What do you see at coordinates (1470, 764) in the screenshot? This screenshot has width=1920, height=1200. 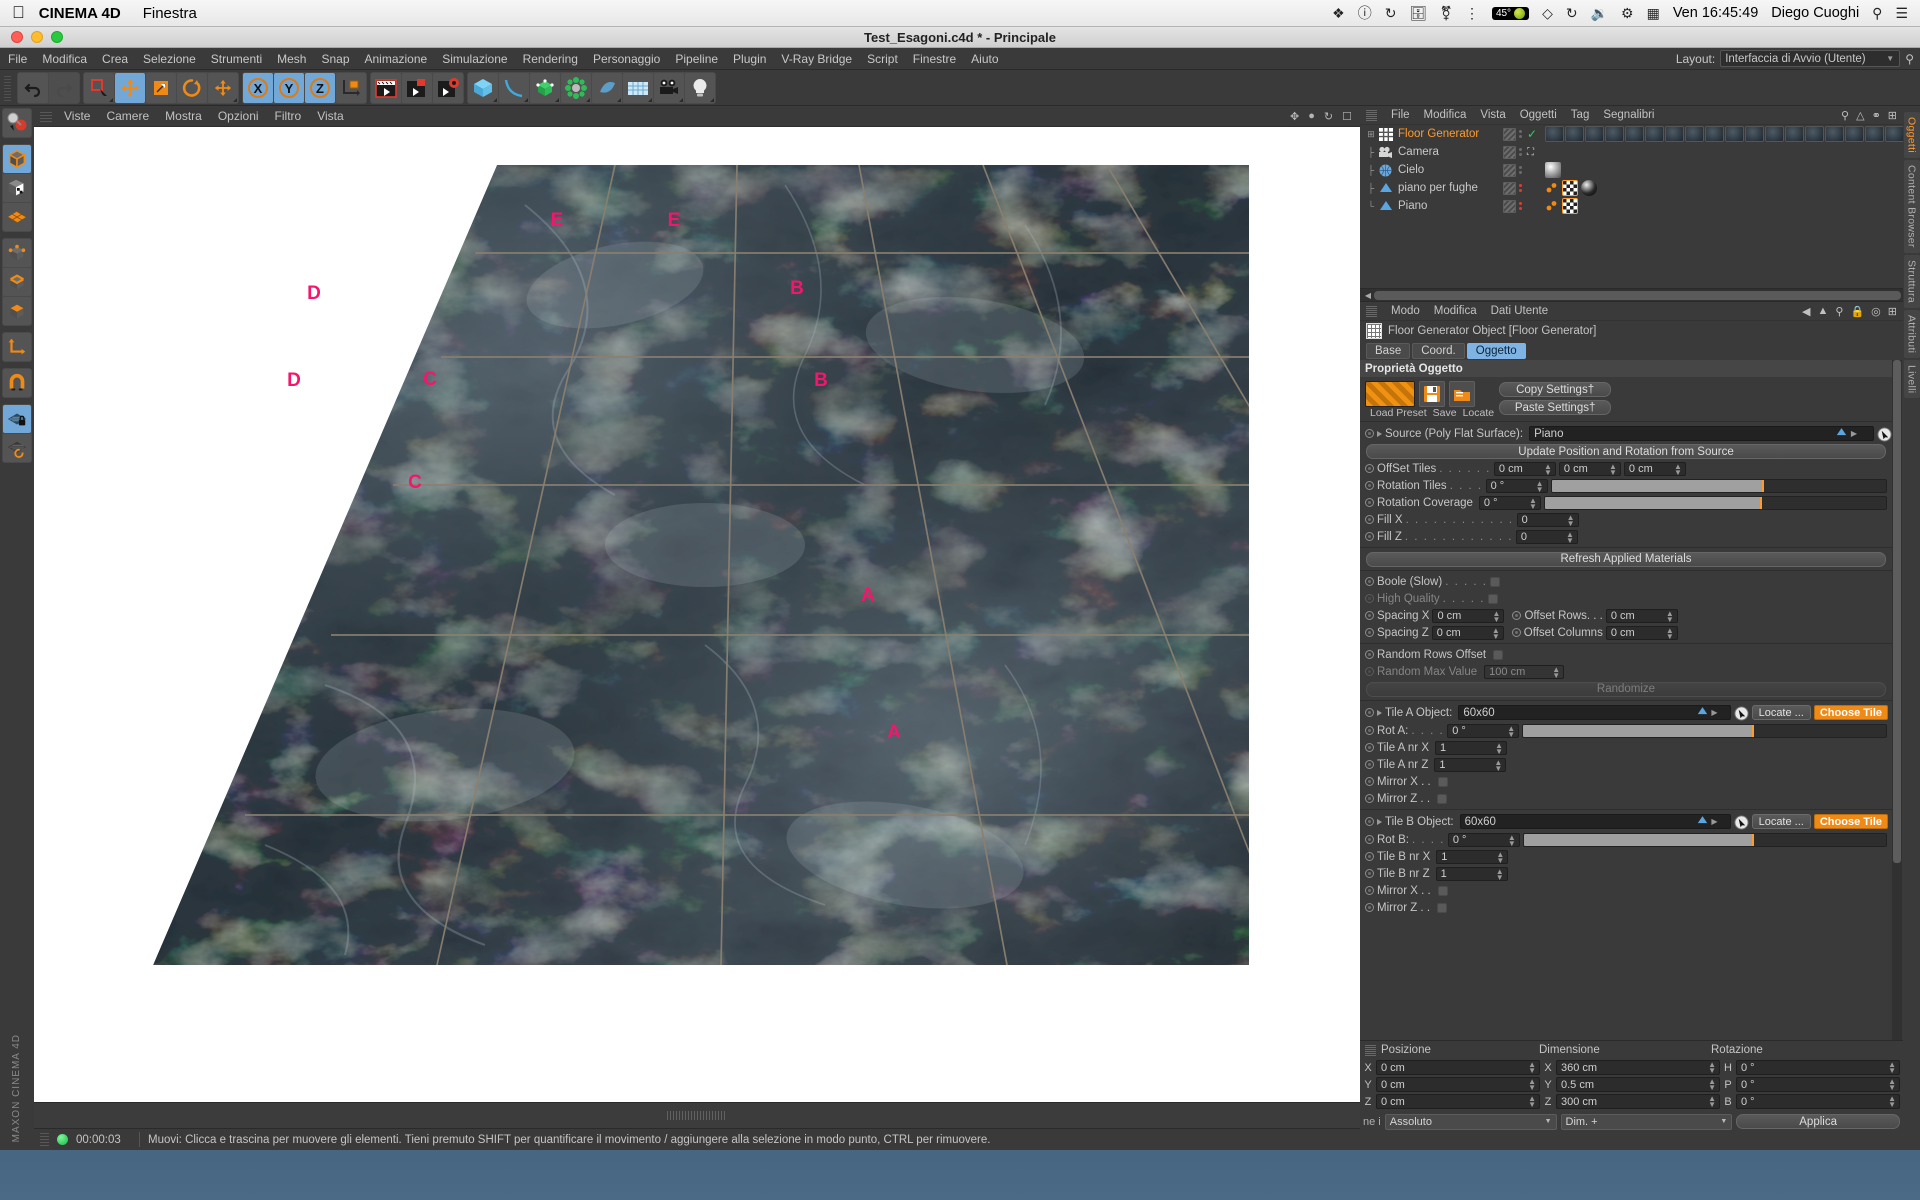 I see `tile-a-nr-z-field: 1 ▲ ▼` at bounding box center [1470, 764].